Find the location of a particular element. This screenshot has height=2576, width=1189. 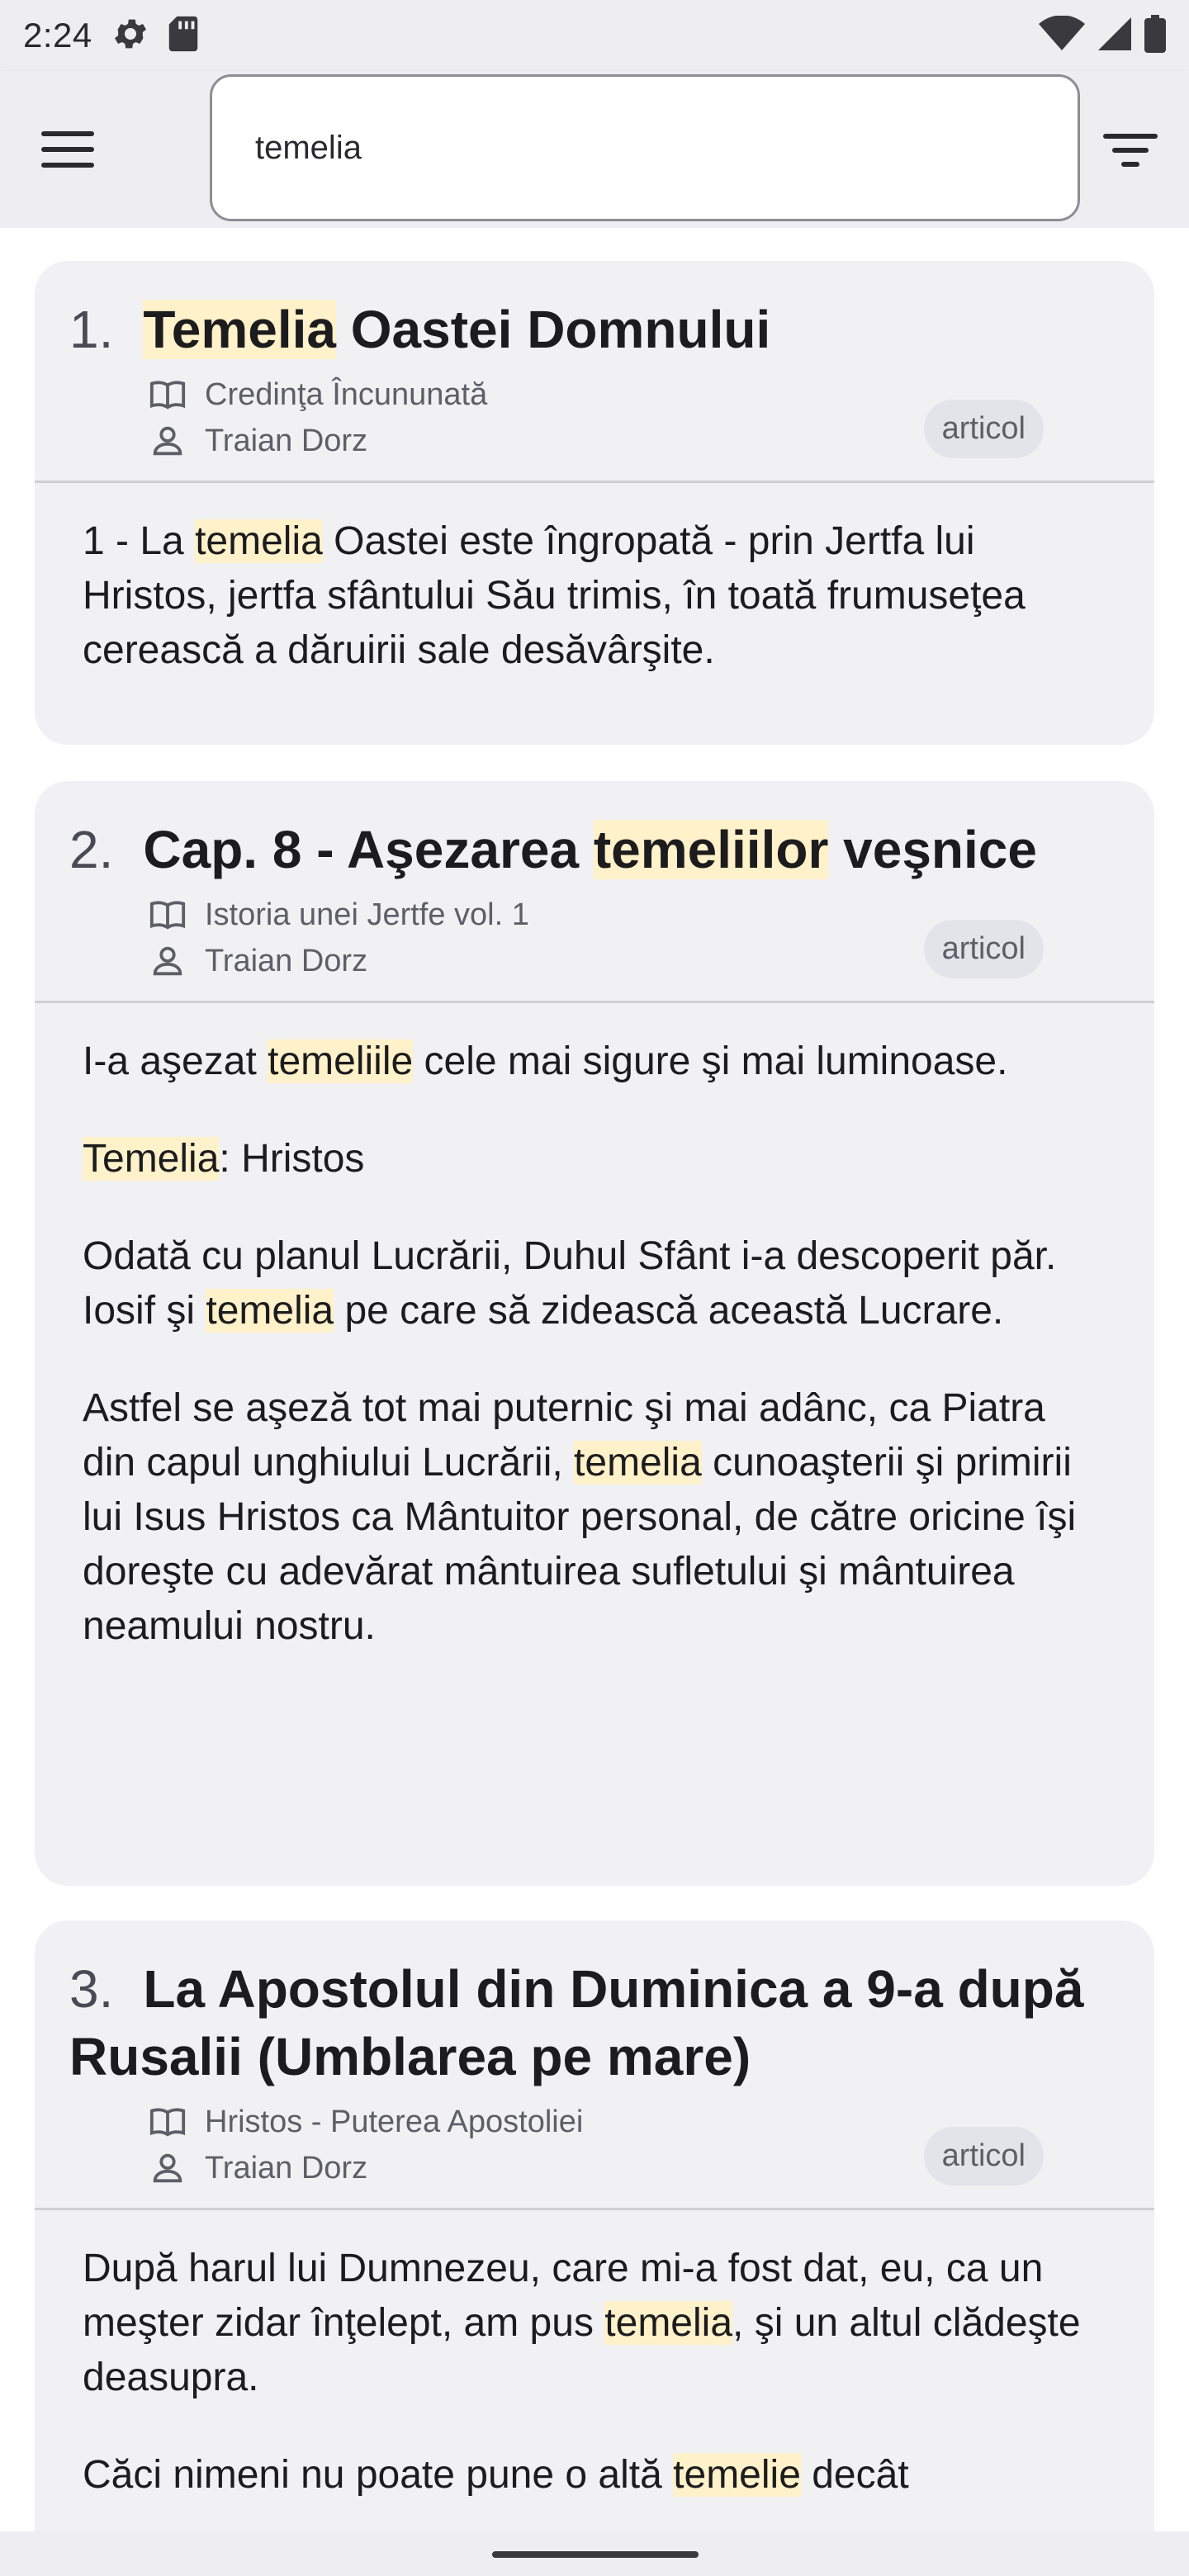

book-title: Hristos - Puterea Apostoliei is located at coordinates (394, 2121).